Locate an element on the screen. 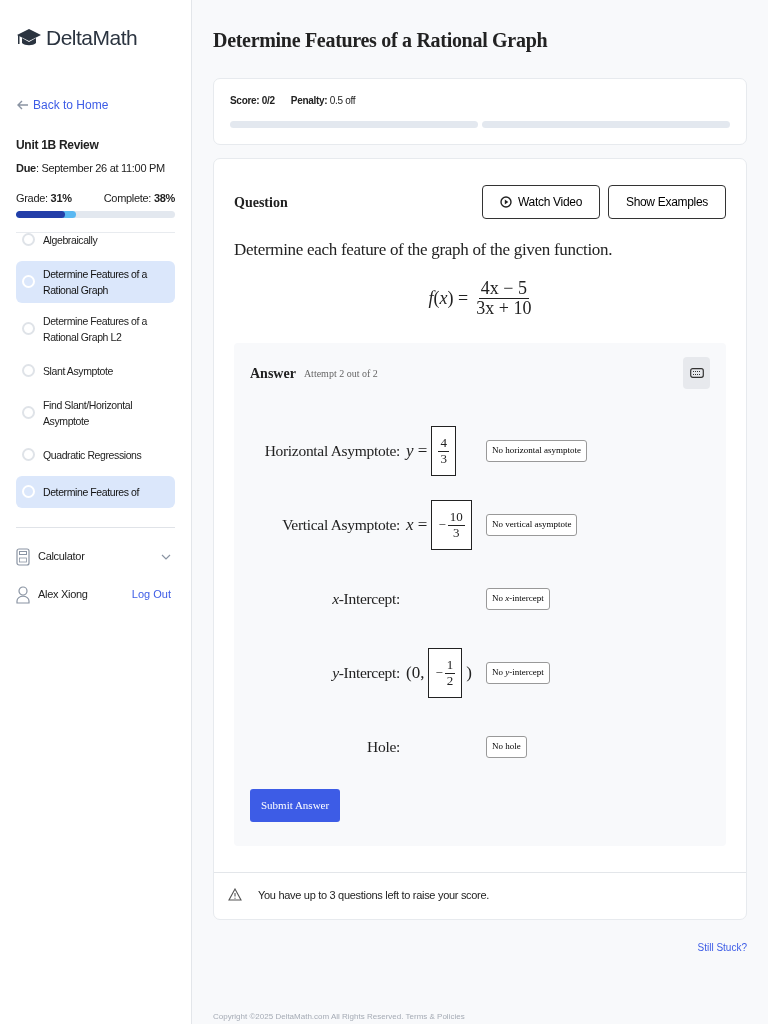 The width and height of the screenshot is (768, 1024). page-title: Determine Features of a Rational Graph is located at coordinates (381, 40).